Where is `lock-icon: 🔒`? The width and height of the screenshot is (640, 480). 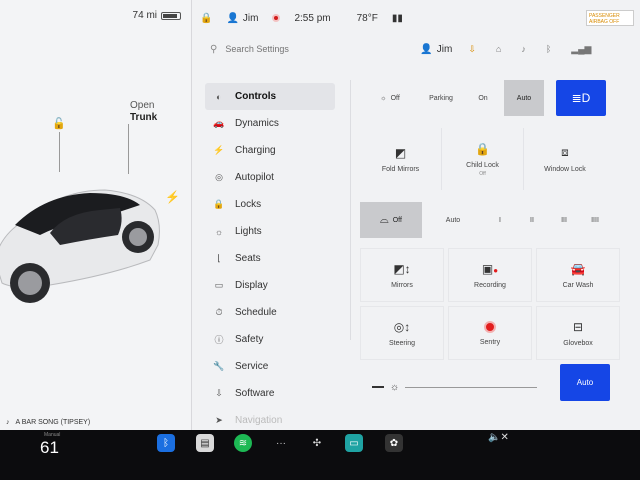 lock-icon: 🔒 is located at coordinates (206, 18).